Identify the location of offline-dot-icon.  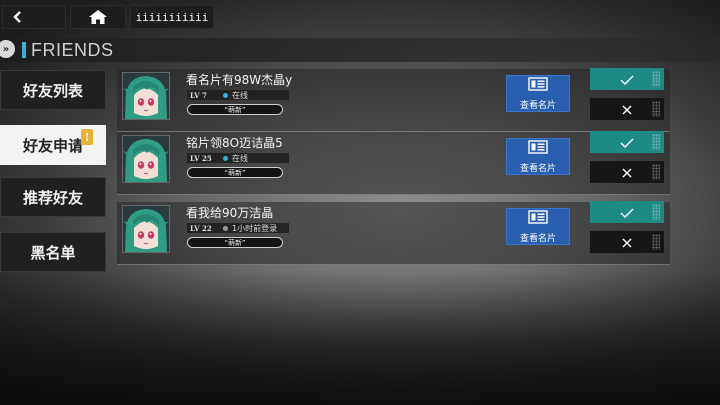
(225, 228).